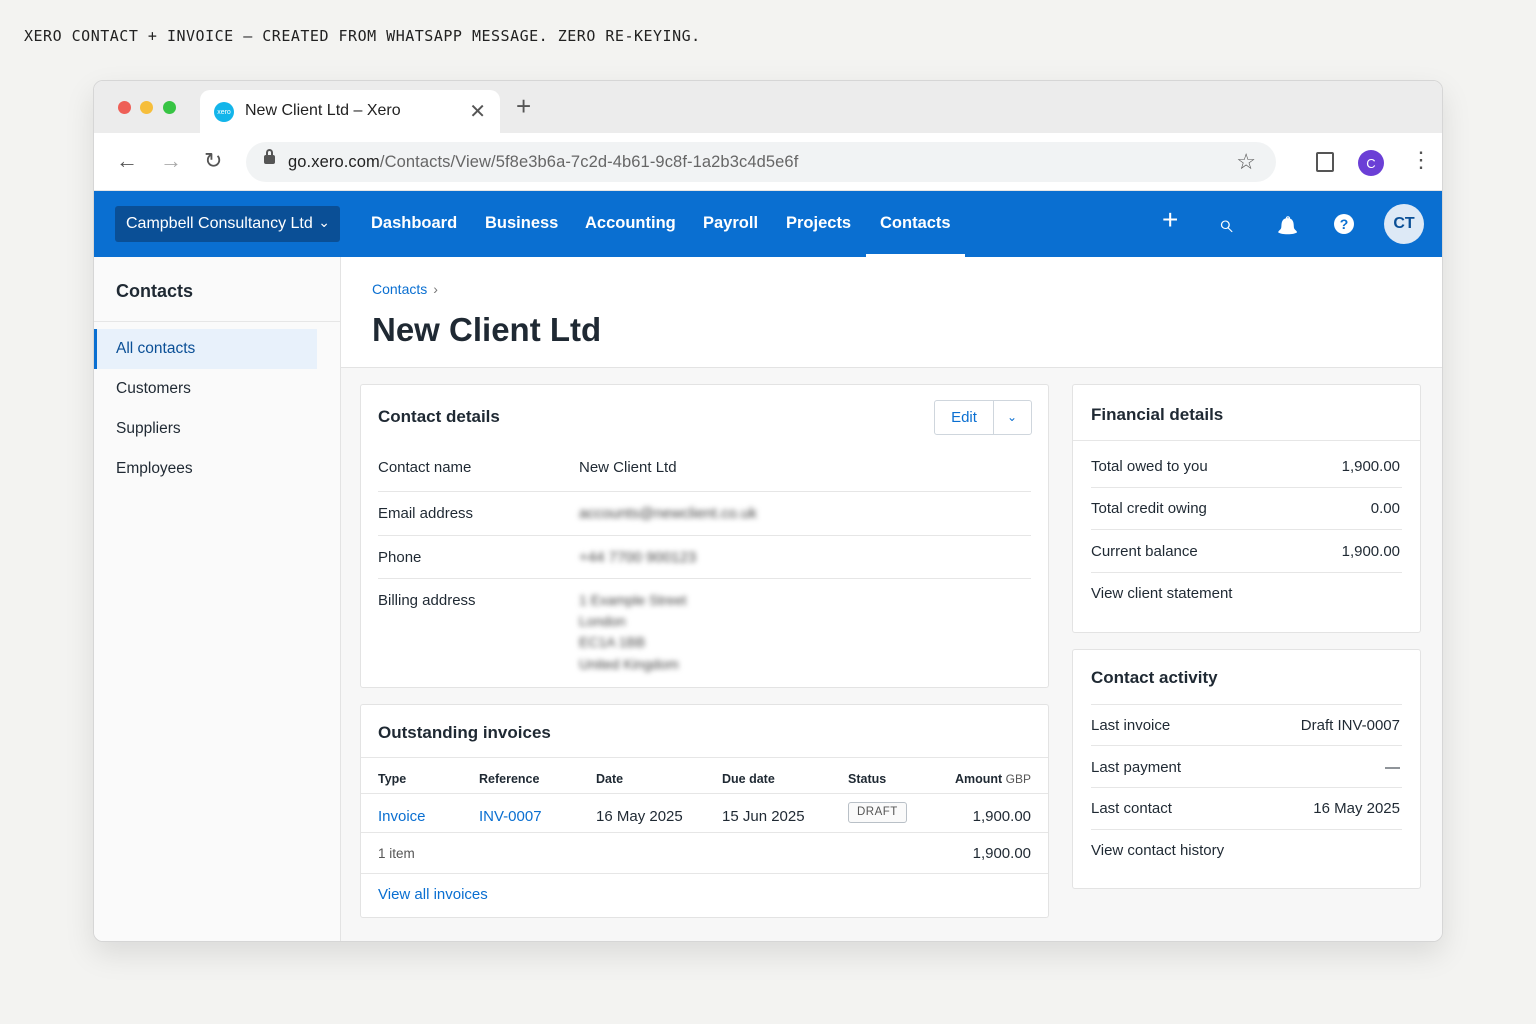  Describe the element at coordinates (402, 816) in the screenshot. I see `invoice-type-link: Invoice` at that location.